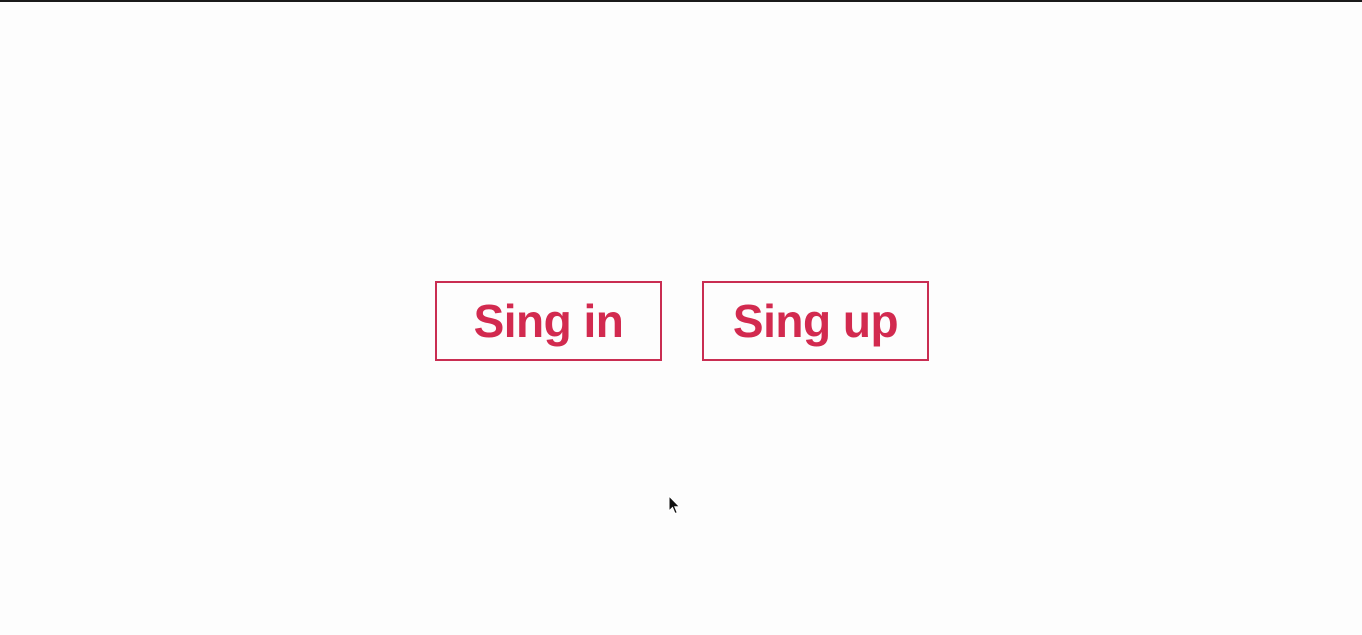 The width and height of the screenshot is (1362, 635). I want to click on sign-up-button: Sing up, so click(815, 321).